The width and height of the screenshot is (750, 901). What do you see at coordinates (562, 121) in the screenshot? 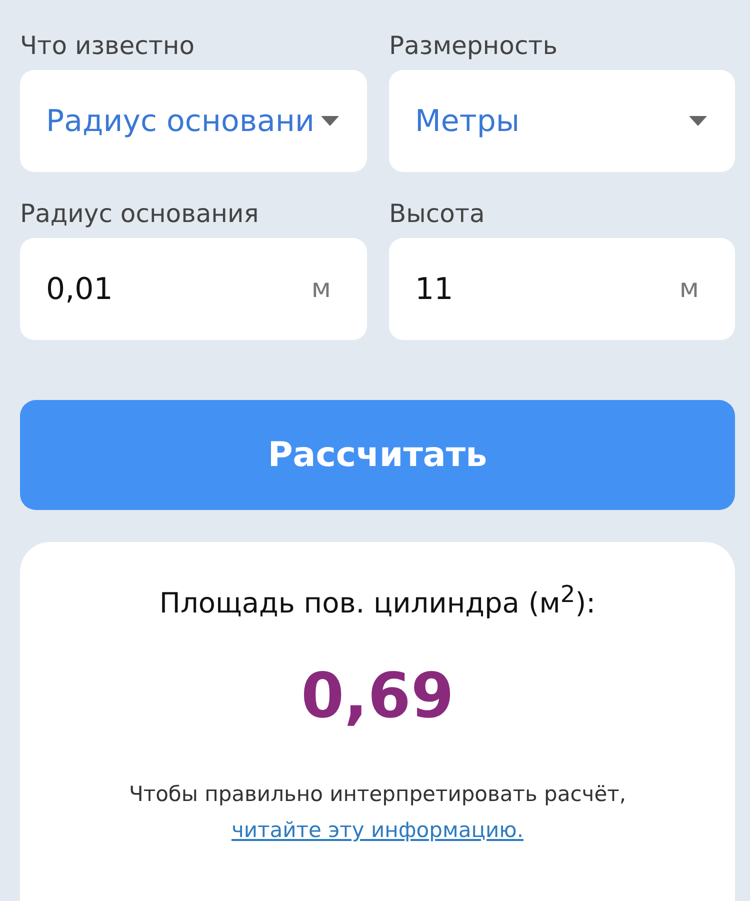
I see `dropdown: Метры` at bounding box center [562, 121].